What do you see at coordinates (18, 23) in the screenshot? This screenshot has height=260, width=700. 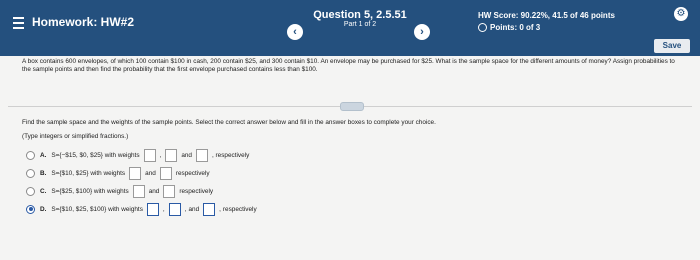 I see `hamburger-menu-icon` at bounding box center [18, 23].